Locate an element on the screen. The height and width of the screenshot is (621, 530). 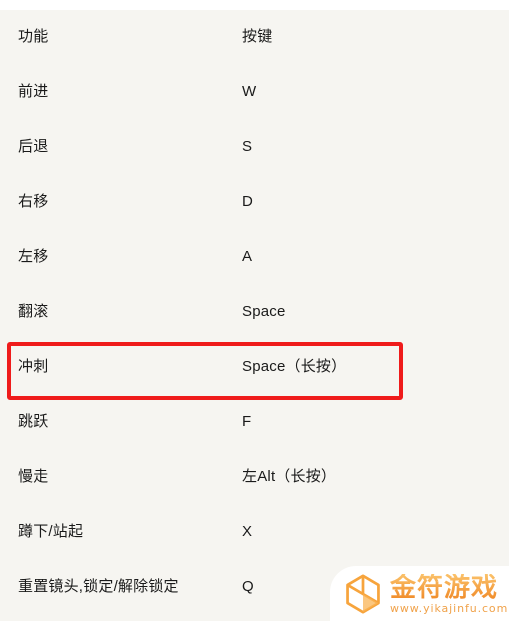
row-function-label: 翻滚 is located at coordinates (33, 312).